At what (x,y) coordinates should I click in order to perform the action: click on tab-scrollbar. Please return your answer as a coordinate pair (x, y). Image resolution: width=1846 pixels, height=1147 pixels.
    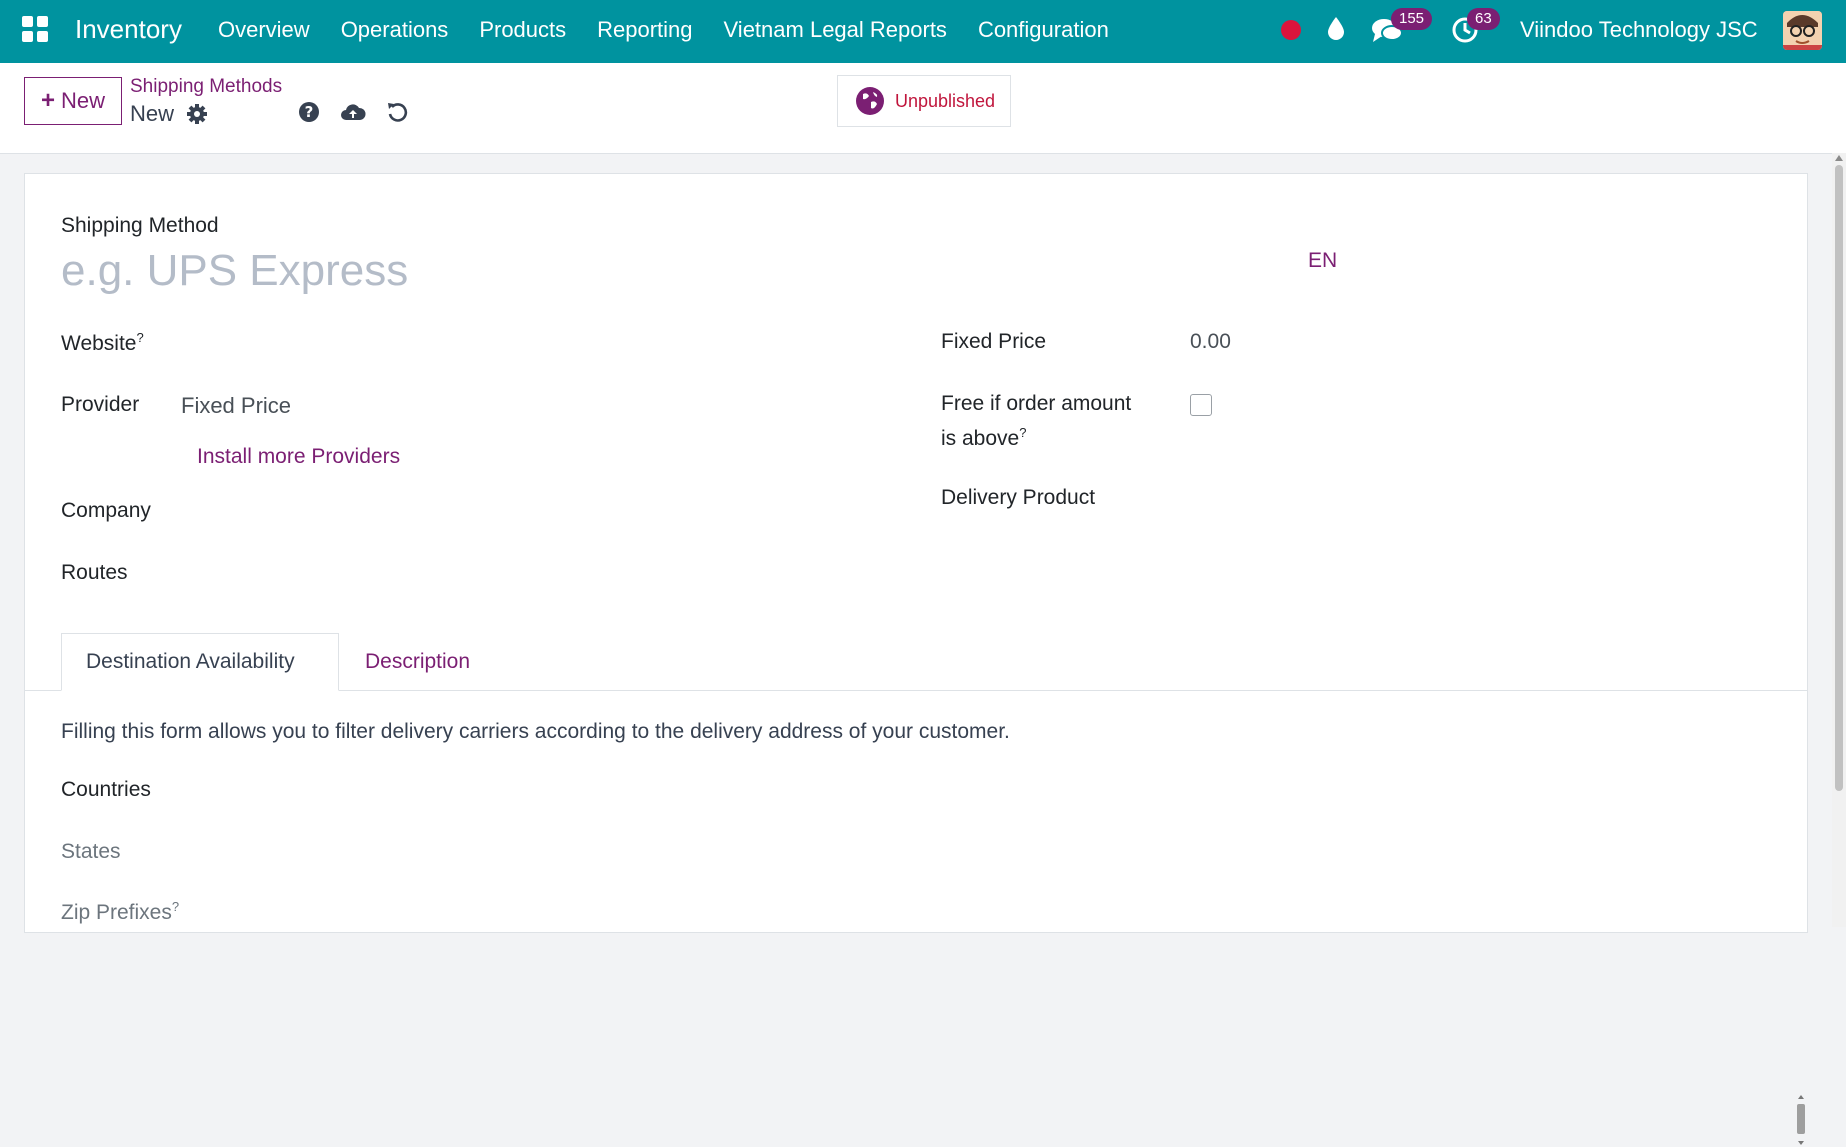
    Looking at the image, I should click on (1801, 1120).